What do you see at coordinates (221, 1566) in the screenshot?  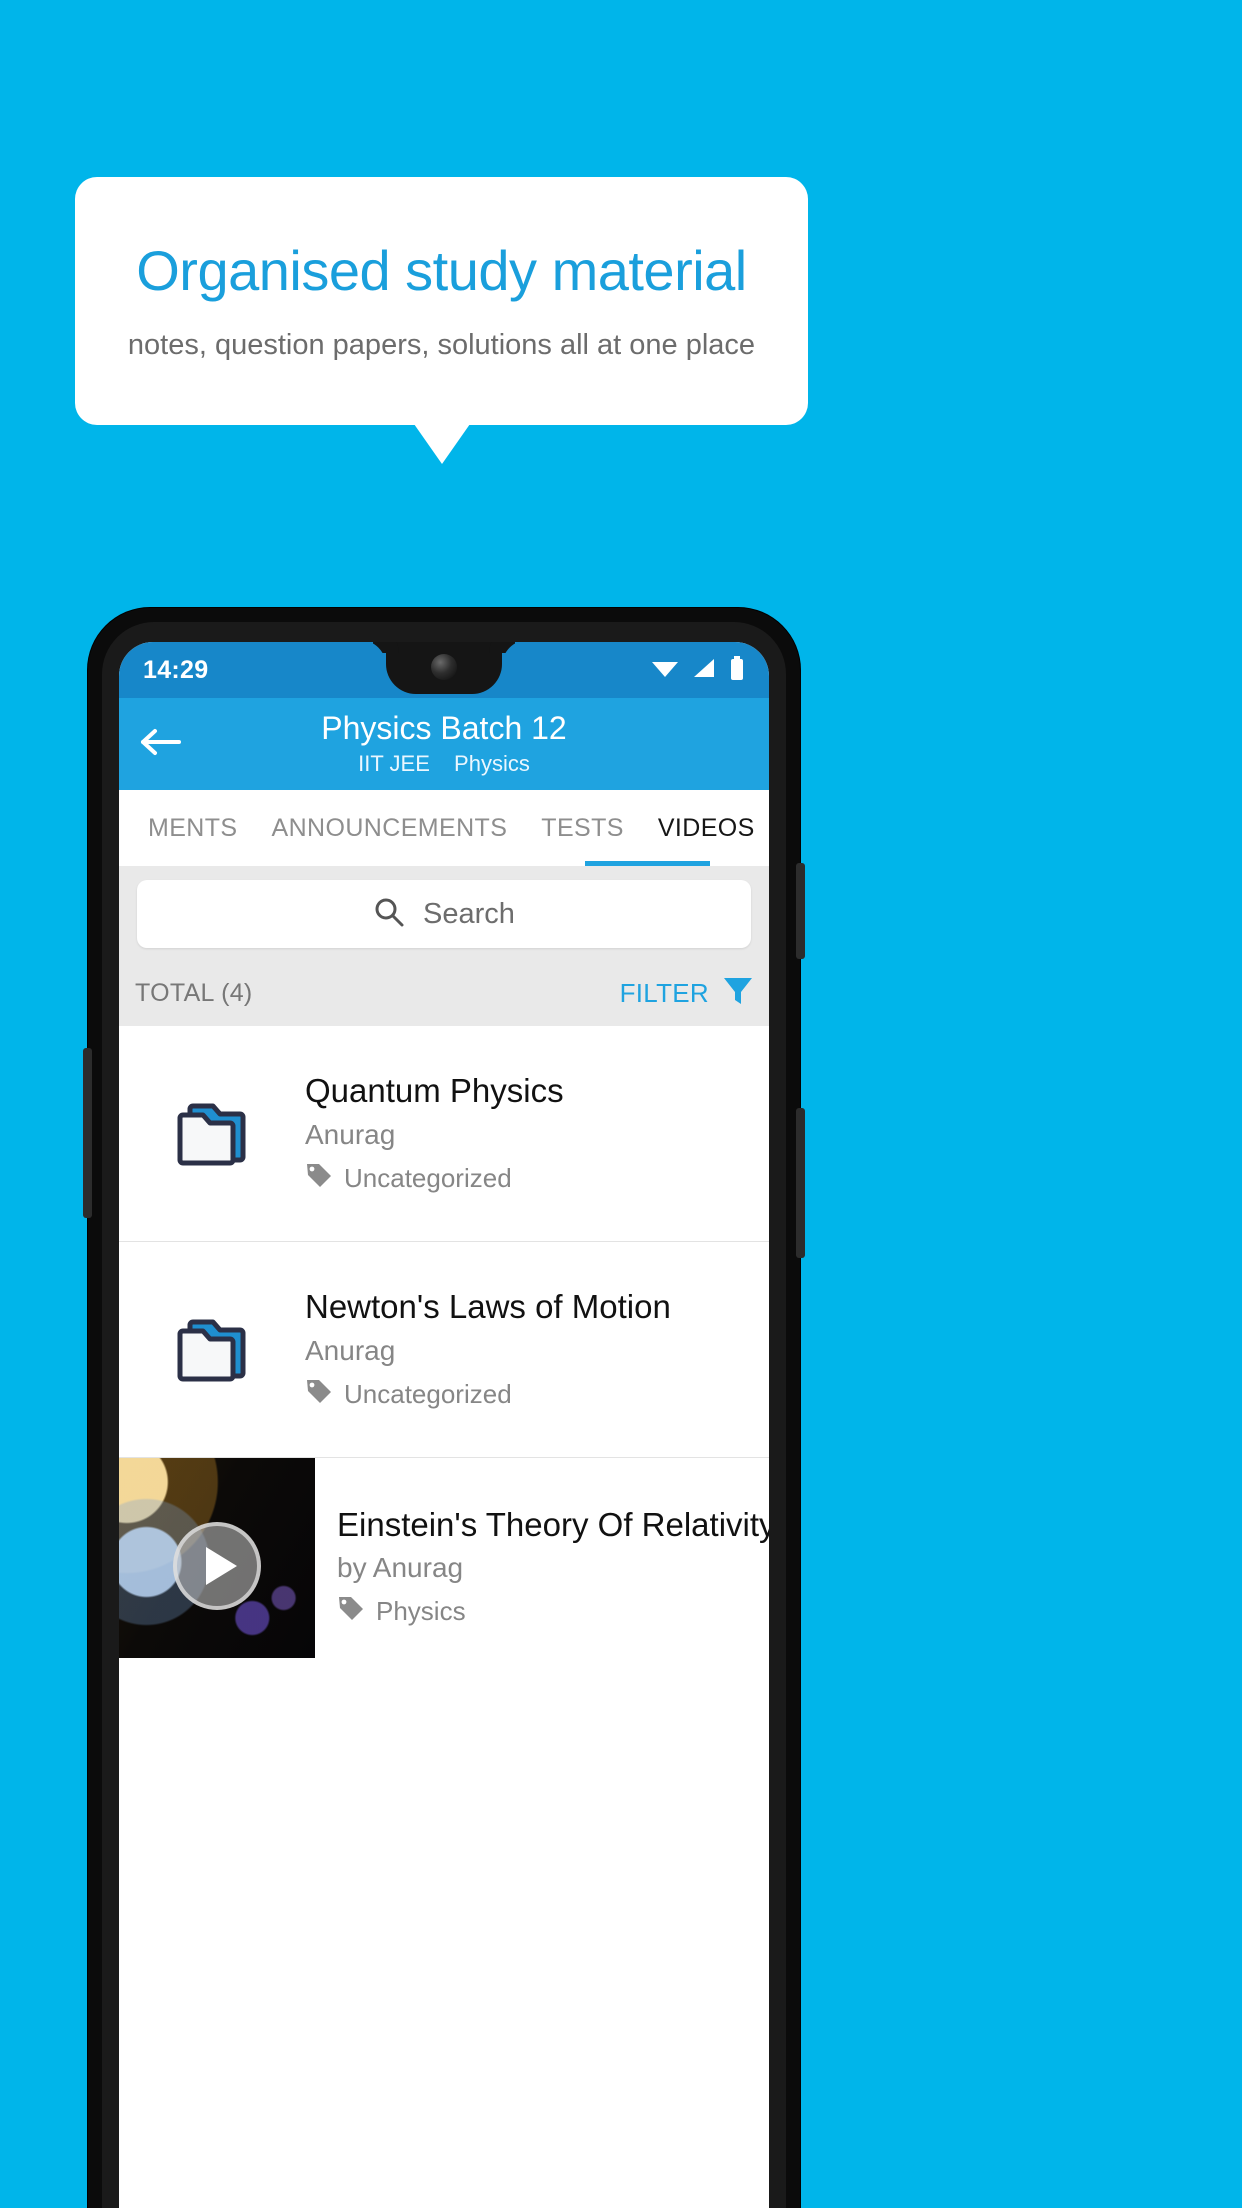 I see `play-triangle` at bounding box center [221, 1566].